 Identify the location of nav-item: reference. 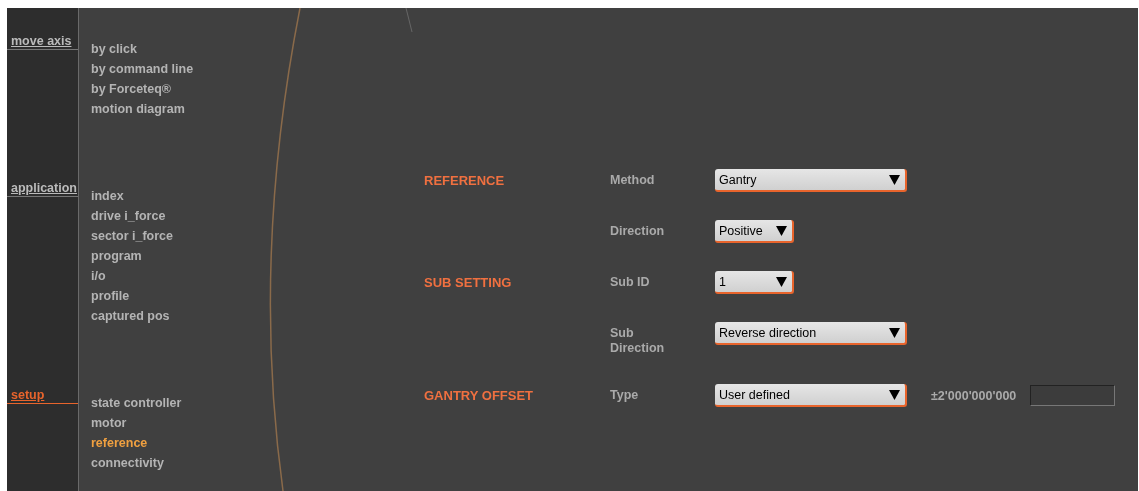
(119, 443).